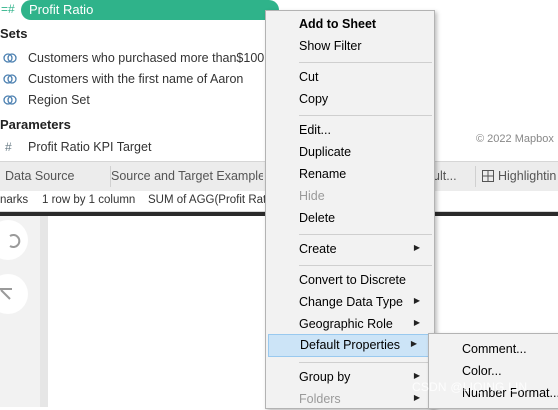 This screenshot has height=410, width=558. Describe the element at coordinates (135, 79) in the screenshot. I see `set-item: Customers with the first name of Aaron` at that location.